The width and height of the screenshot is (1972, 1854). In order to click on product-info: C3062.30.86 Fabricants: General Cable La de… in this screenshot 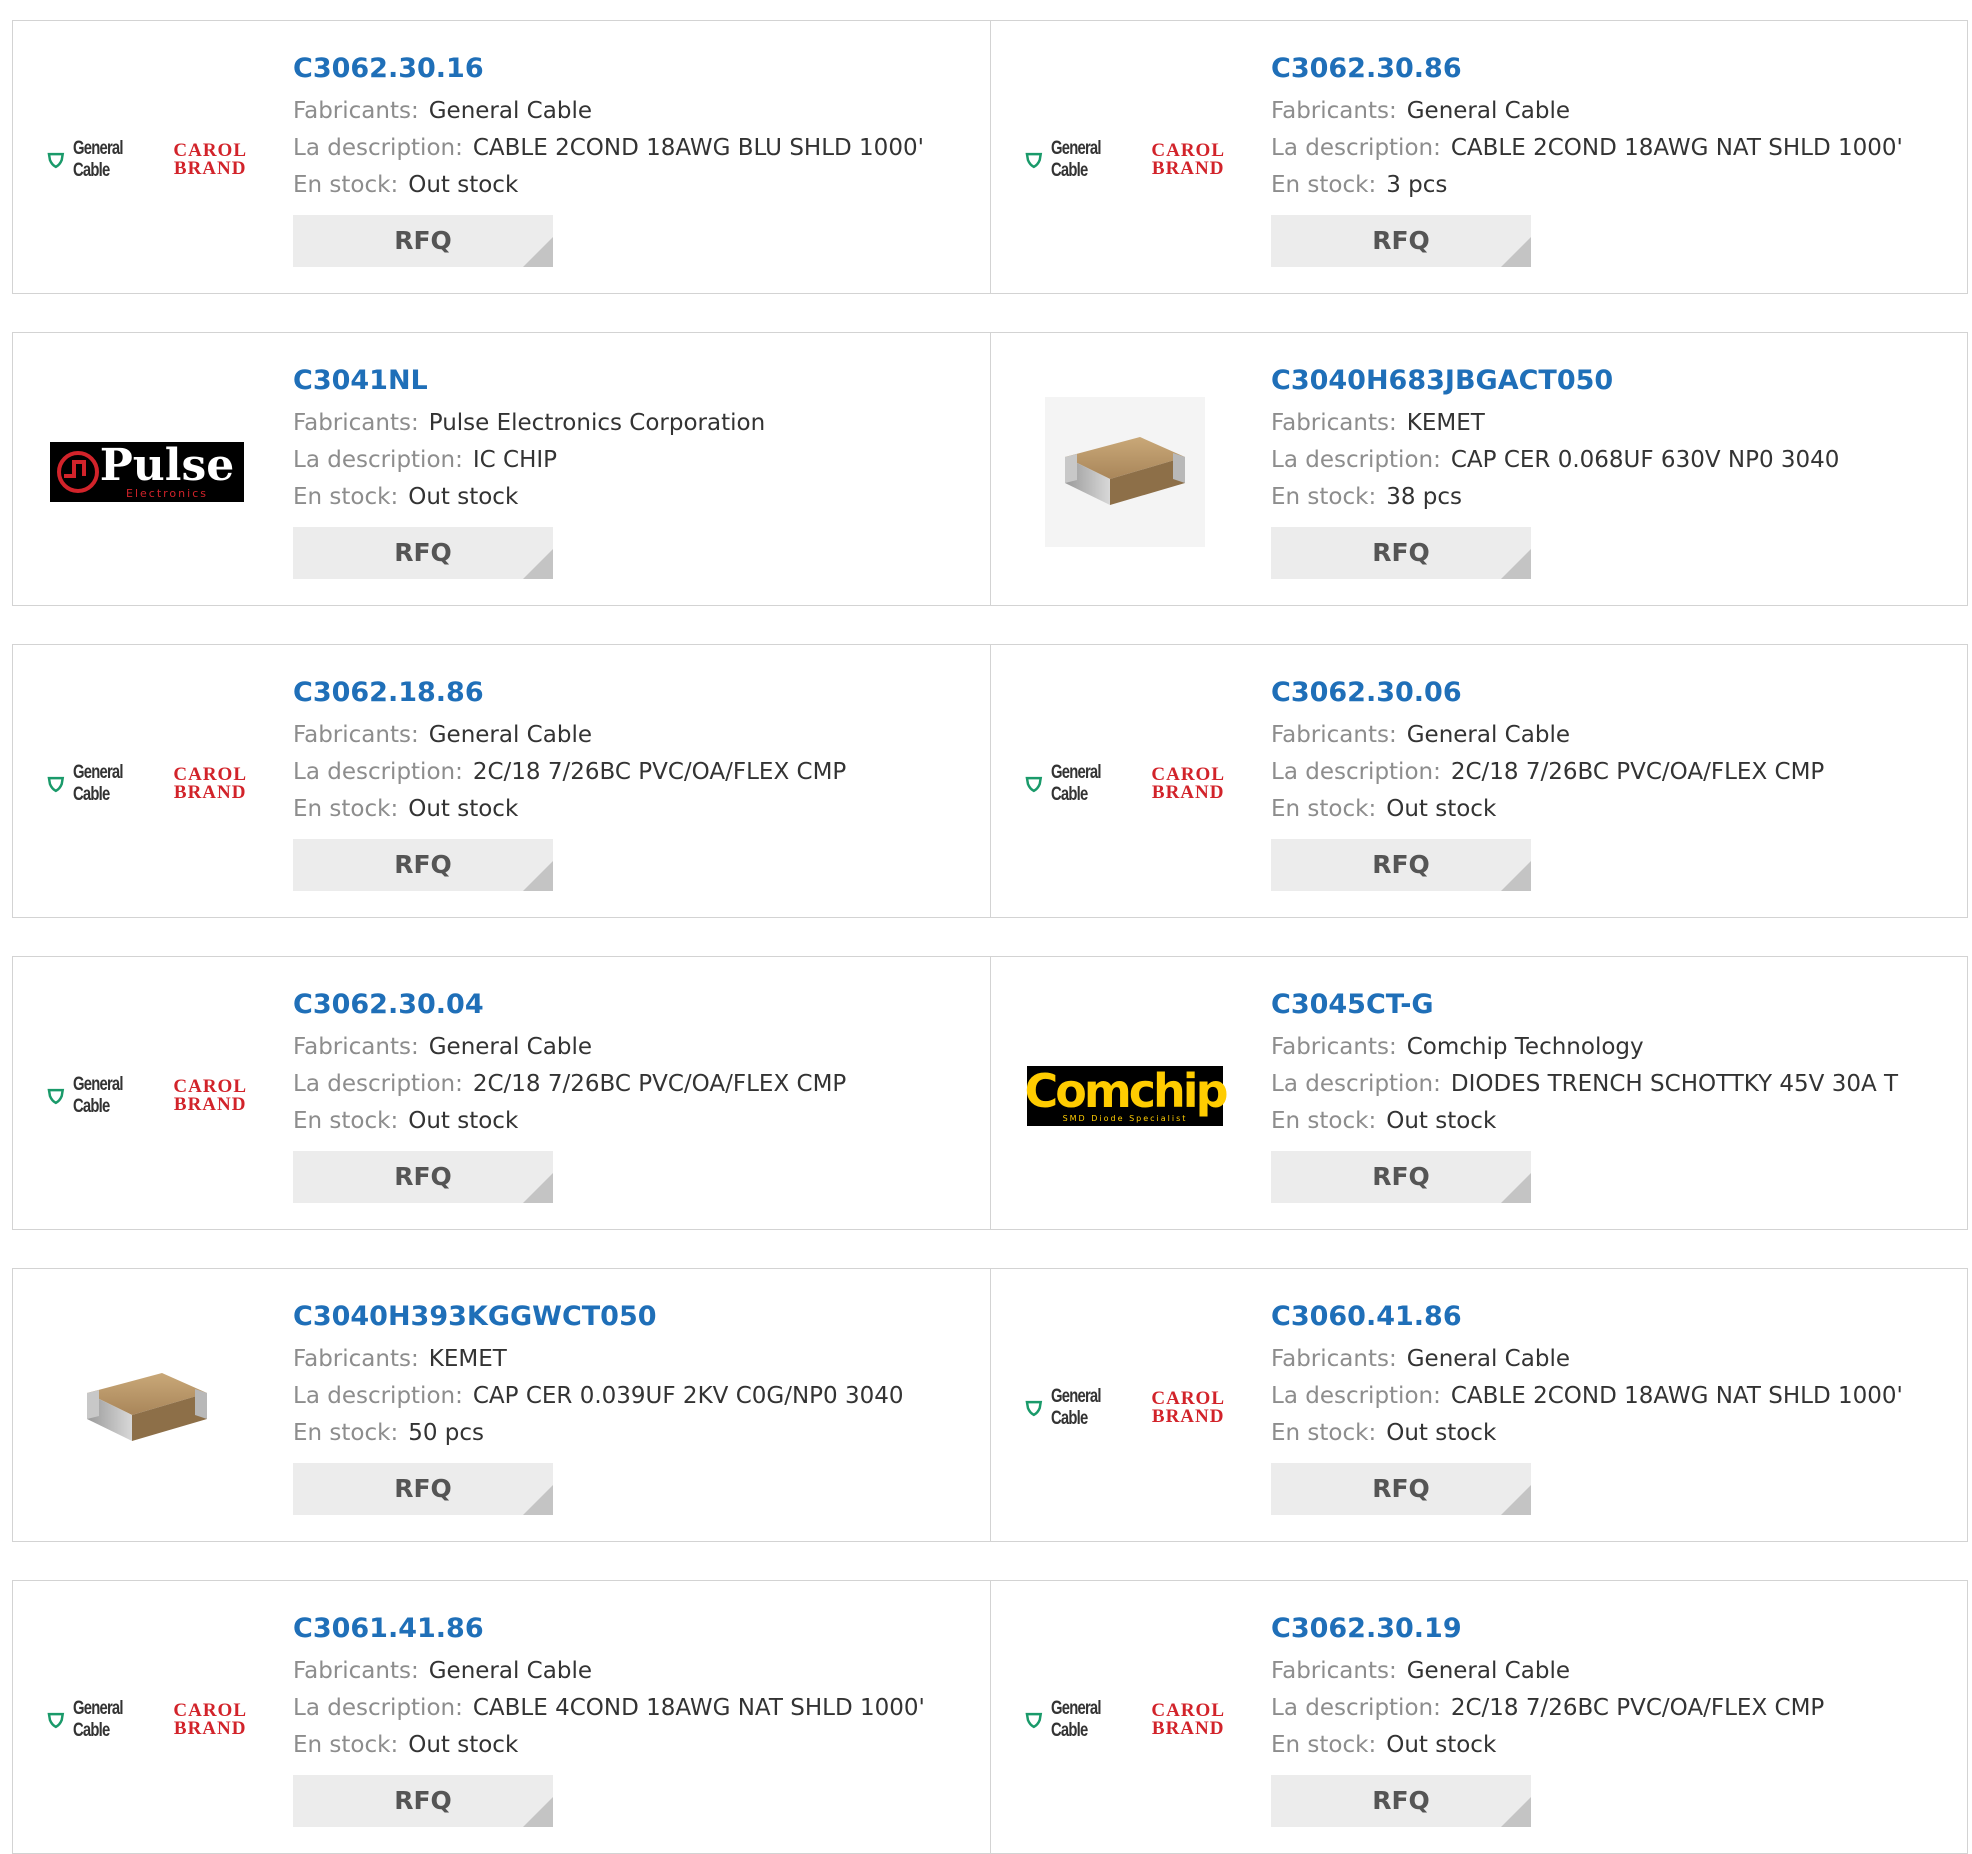, I will do `click(1611, 158)`.